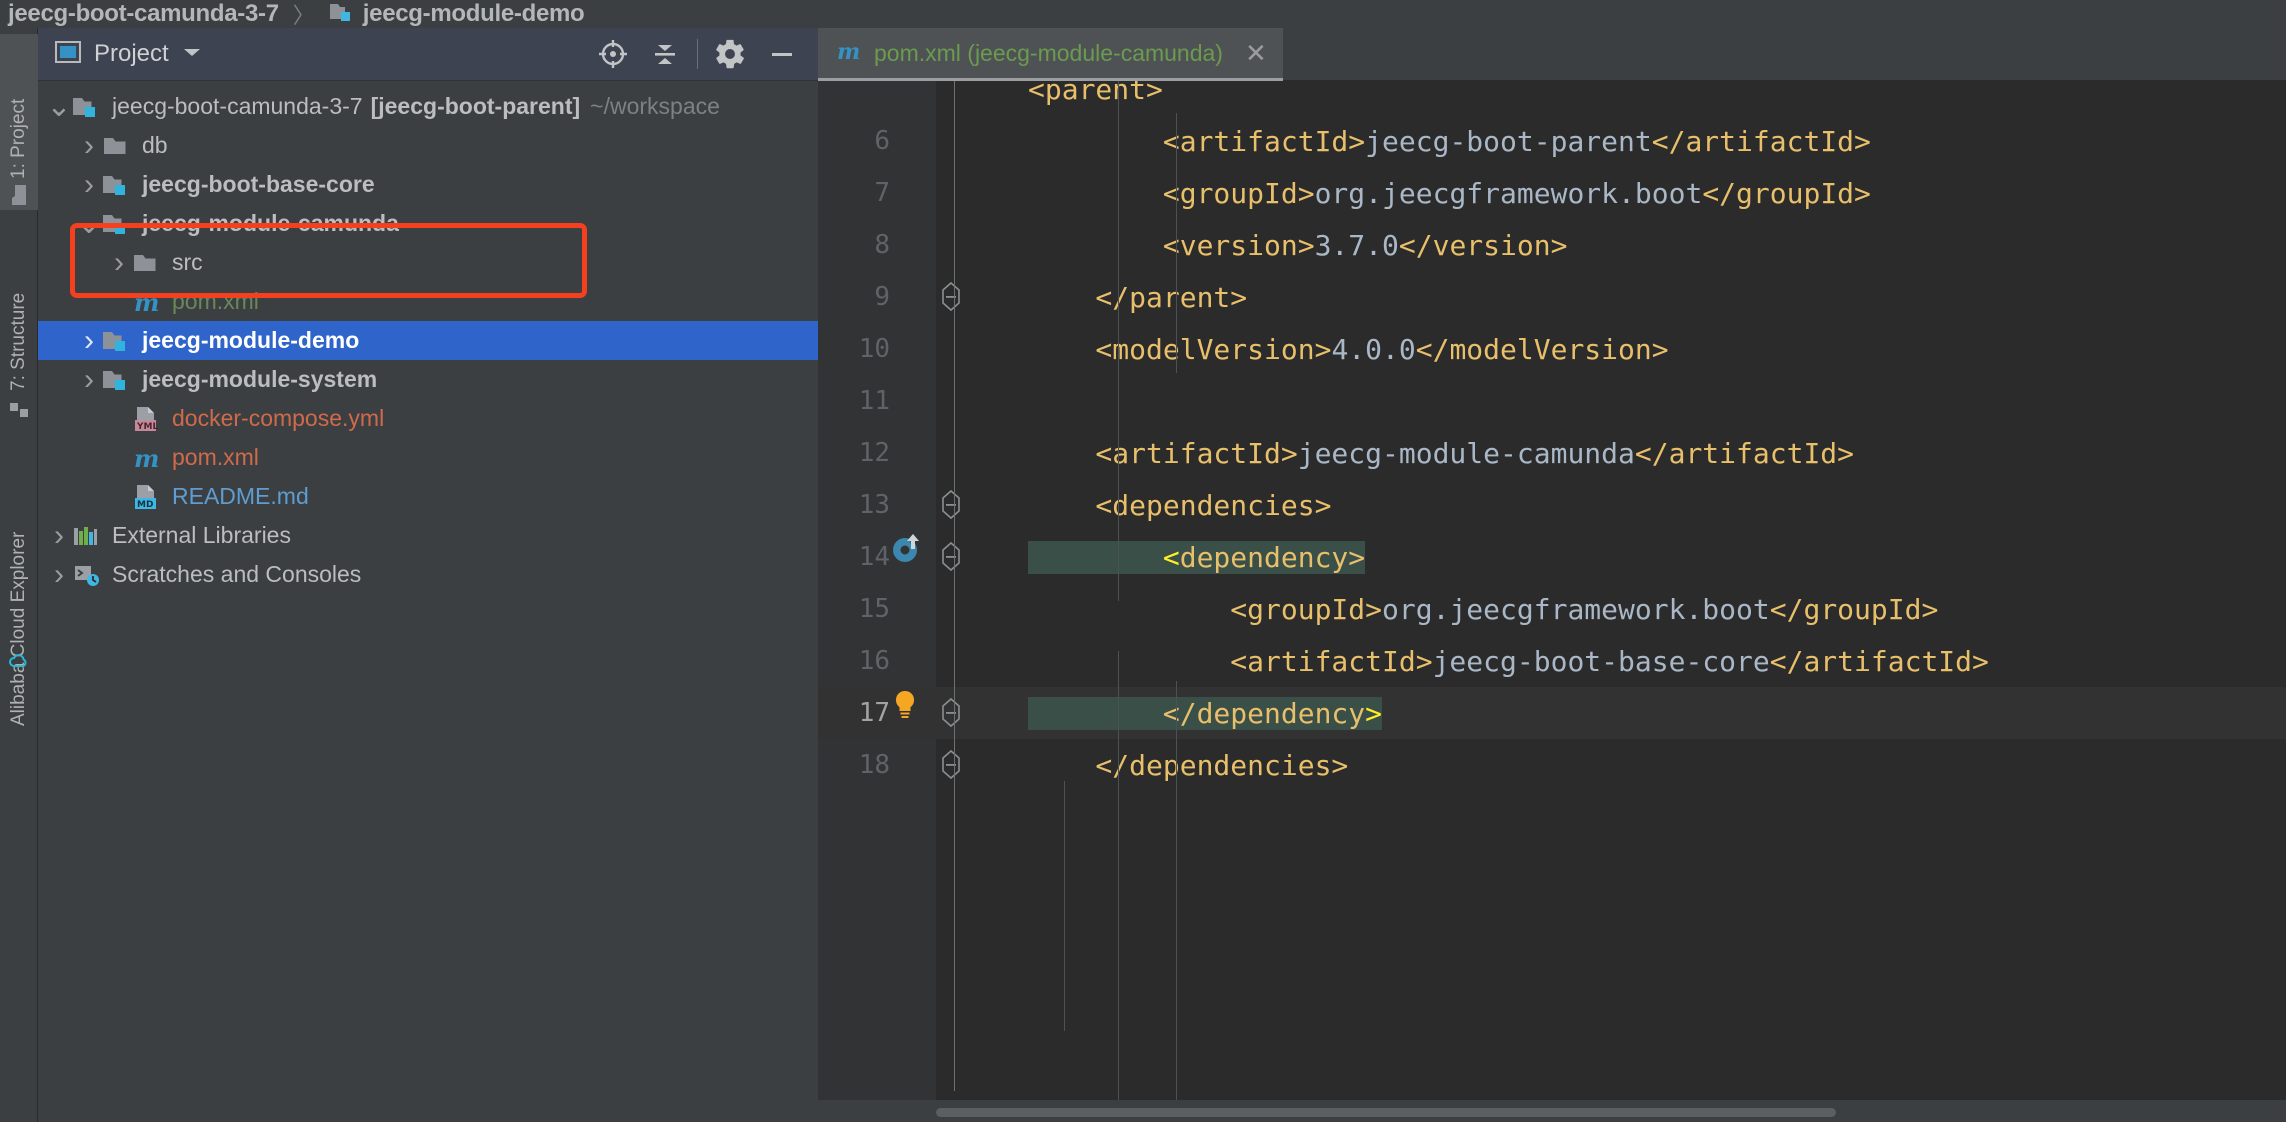 The image size is (2286, 1122). Describe the element at coordinates (474, 14) in the screenshot. I see `breadcrumb-item-module: jeecg-module-demo` at that location.